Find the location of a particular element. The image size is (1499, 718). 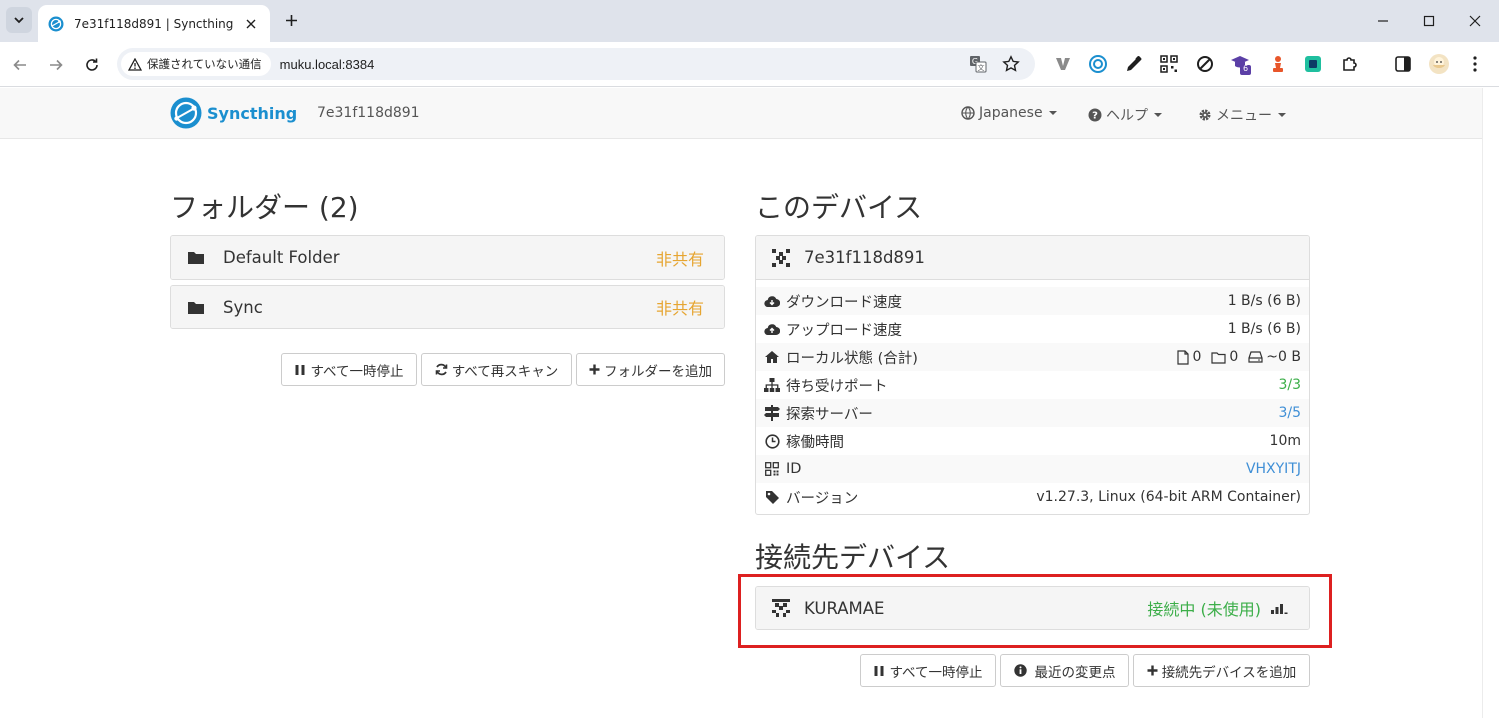

info-label: 待ち受けポート is located at coordinates (837, 386).